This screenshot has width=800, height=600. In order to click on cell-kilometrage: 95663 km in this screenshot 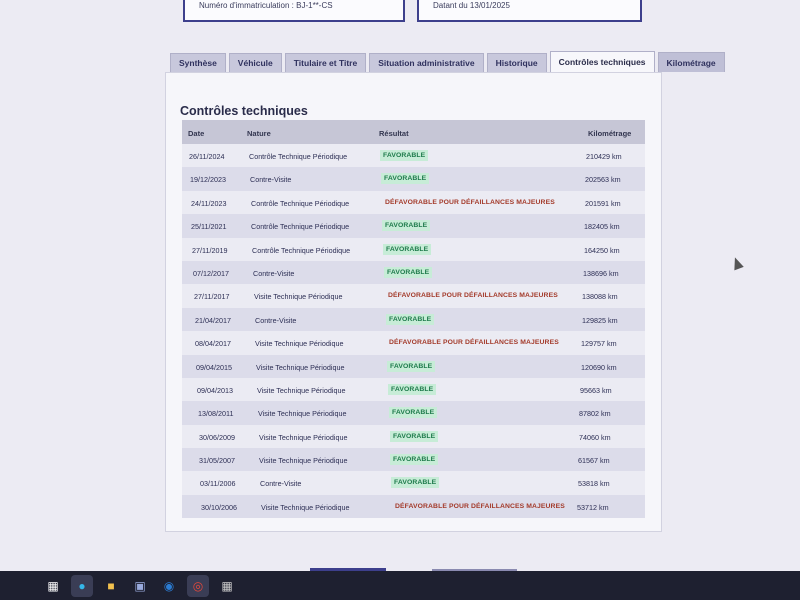, I will do `click(596, 390)`.